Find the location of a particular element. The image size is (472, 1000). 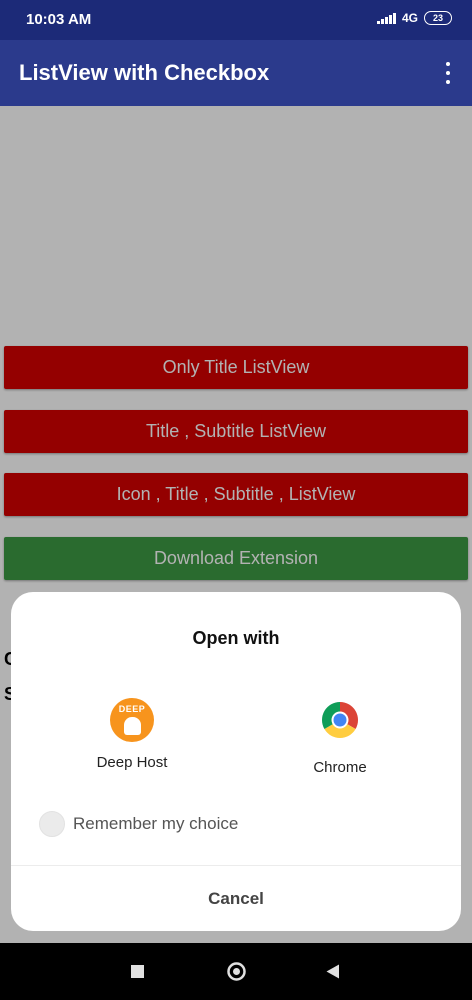

cancel-button: Cancel is located at coordinates (236, 898).